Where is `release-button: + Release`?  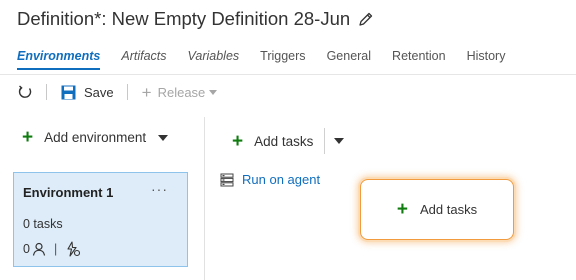 release-button: + Release is located at coordinates (180, 92).